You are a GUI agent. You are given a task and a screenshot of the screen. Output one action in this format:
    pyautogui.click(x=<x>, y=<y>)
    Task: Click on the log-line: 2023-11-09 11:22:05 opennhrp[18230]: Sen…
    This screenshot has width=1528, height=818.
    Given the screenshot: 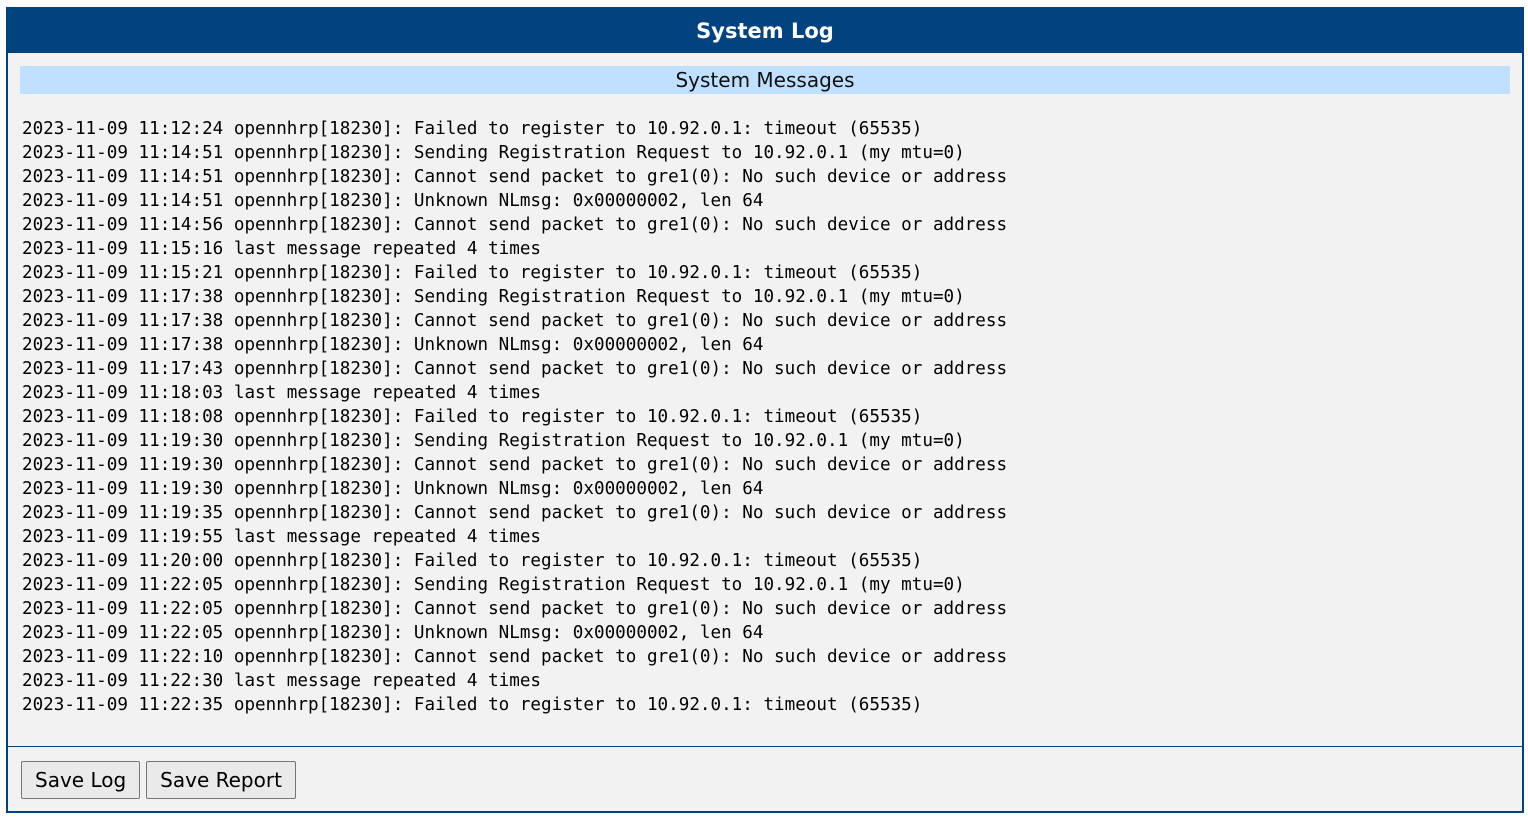 What is the action you would take?
    pyautogui.click(x=493, y=585)
    